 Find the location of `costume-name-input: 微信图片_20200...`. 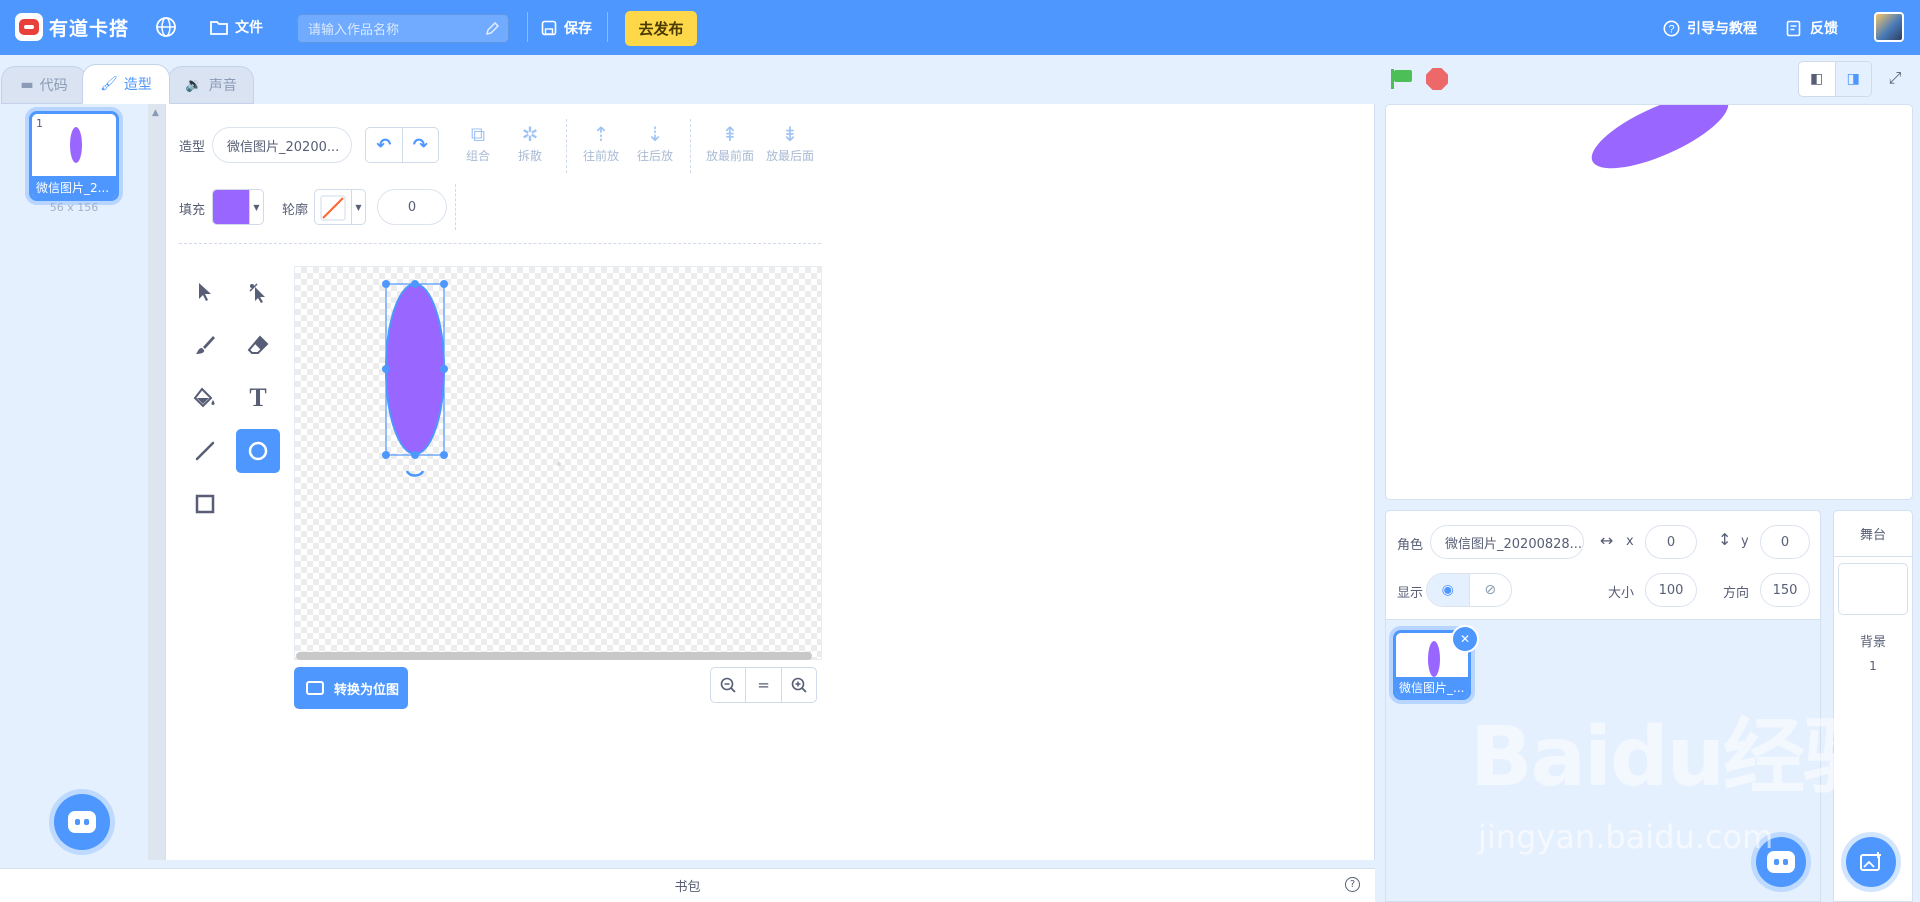

costume-name-input: 微信图片_20200... is located at coordinates (282, 145).